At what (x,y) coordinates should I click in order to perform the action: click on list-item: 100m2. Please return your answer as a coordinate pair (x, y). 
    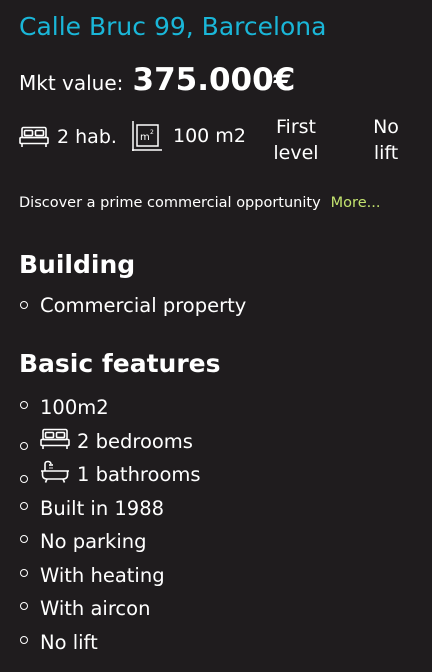
    Looking at the image, I should click on (110, 408).